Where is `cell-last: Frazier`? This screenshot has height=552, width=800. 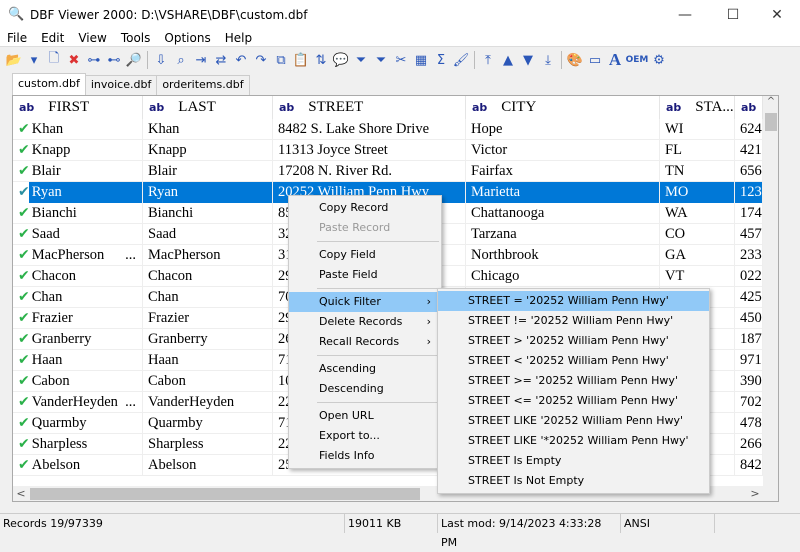 cell-last: Frazier is located at coordinates (208, 318).